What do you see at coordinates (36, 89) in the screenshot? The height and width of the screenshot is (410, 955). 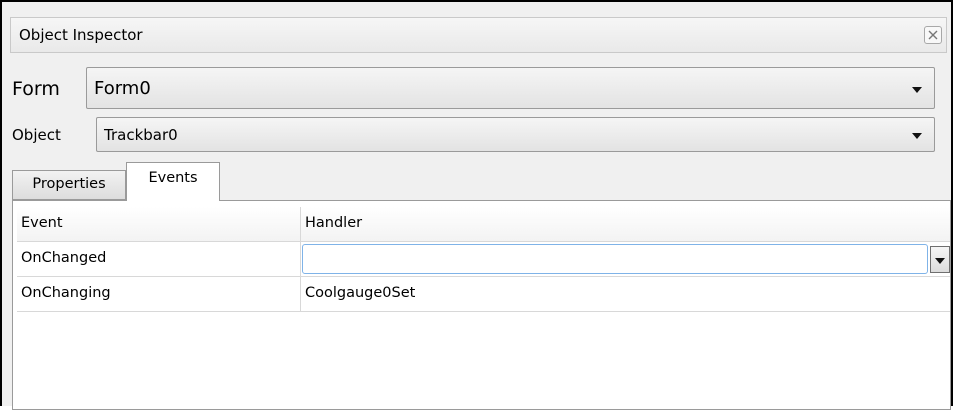 I see `form-label: Form` at bounding box center [36, 89].